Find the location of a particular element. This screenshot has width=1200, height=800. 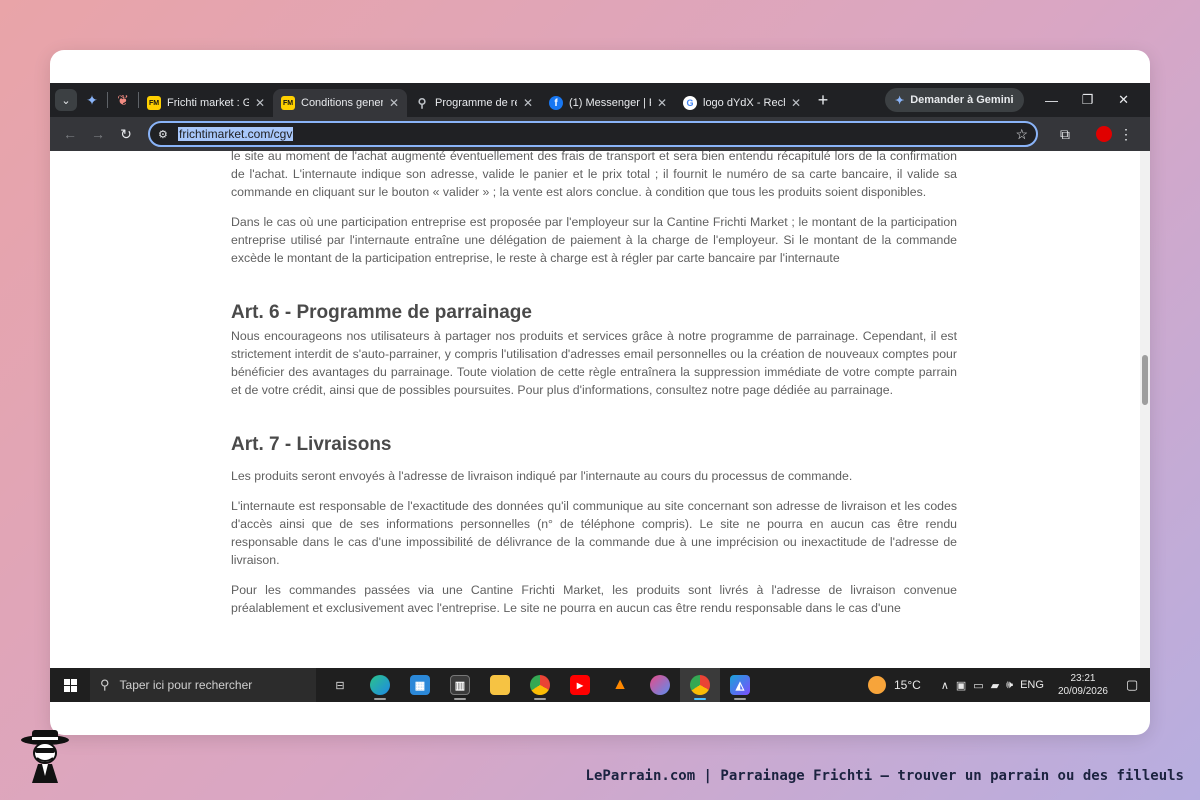

notifications-button: ▢ is located at coordinates (1132, 685).